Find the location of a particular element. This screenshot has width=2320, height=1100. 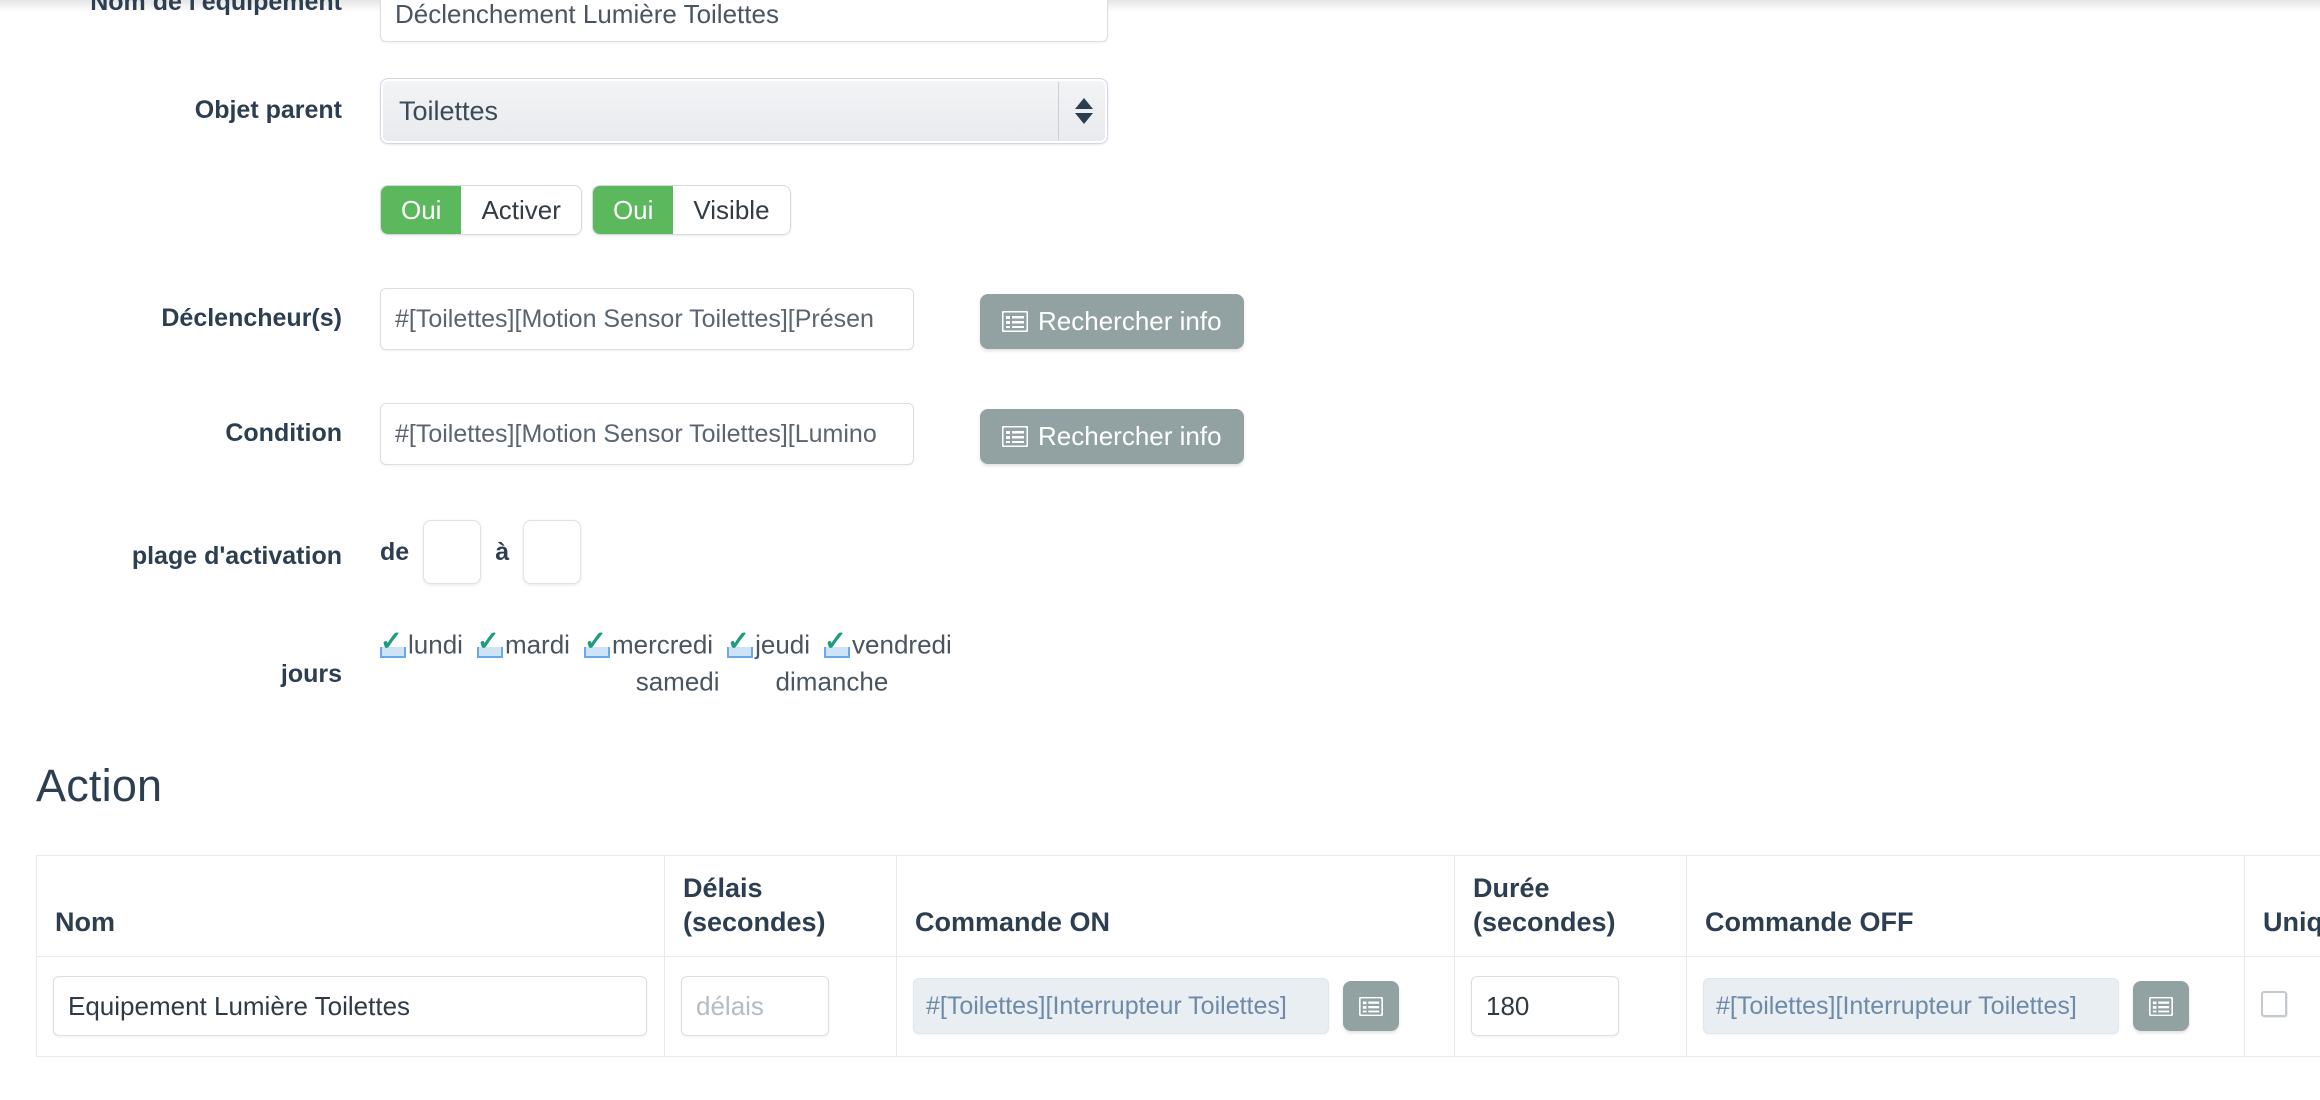

label-activation-range: plage d'activation is located at coordinates (236, 556).